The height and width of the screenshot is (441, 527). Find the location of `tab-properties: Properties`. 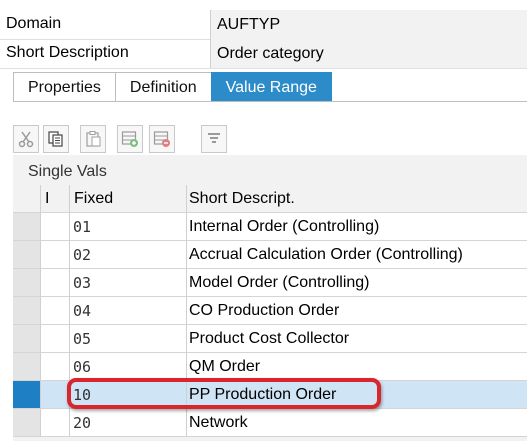

tab-properties: Properties is located at coordinates (64, 87).